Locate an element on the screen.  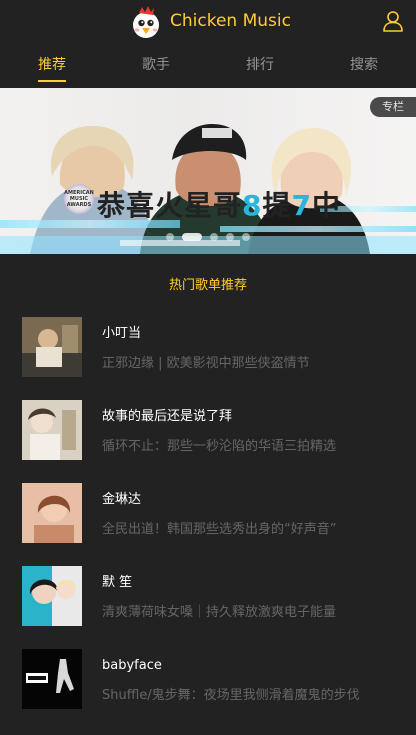
playlist-desc: 全民出道！韩国那些选秀出身的“好声音” is located at coordinates (219, 529).